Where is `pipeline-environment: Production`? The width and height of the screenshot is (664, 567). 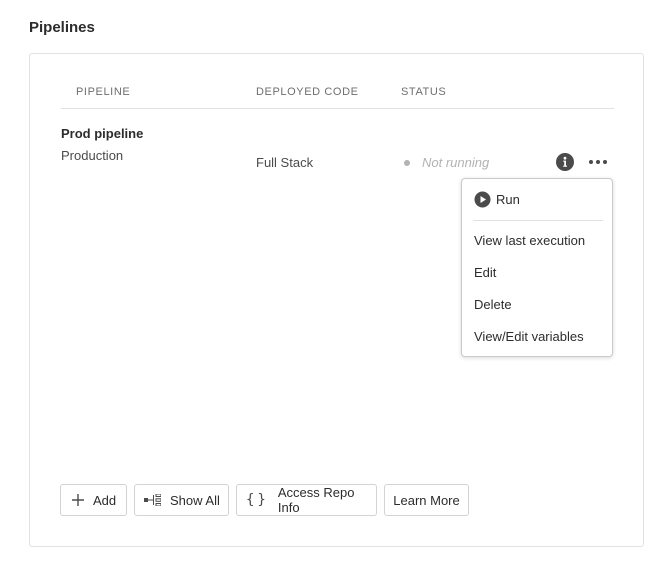
pipeline-environment: Production is located at coordinates (92, 155).